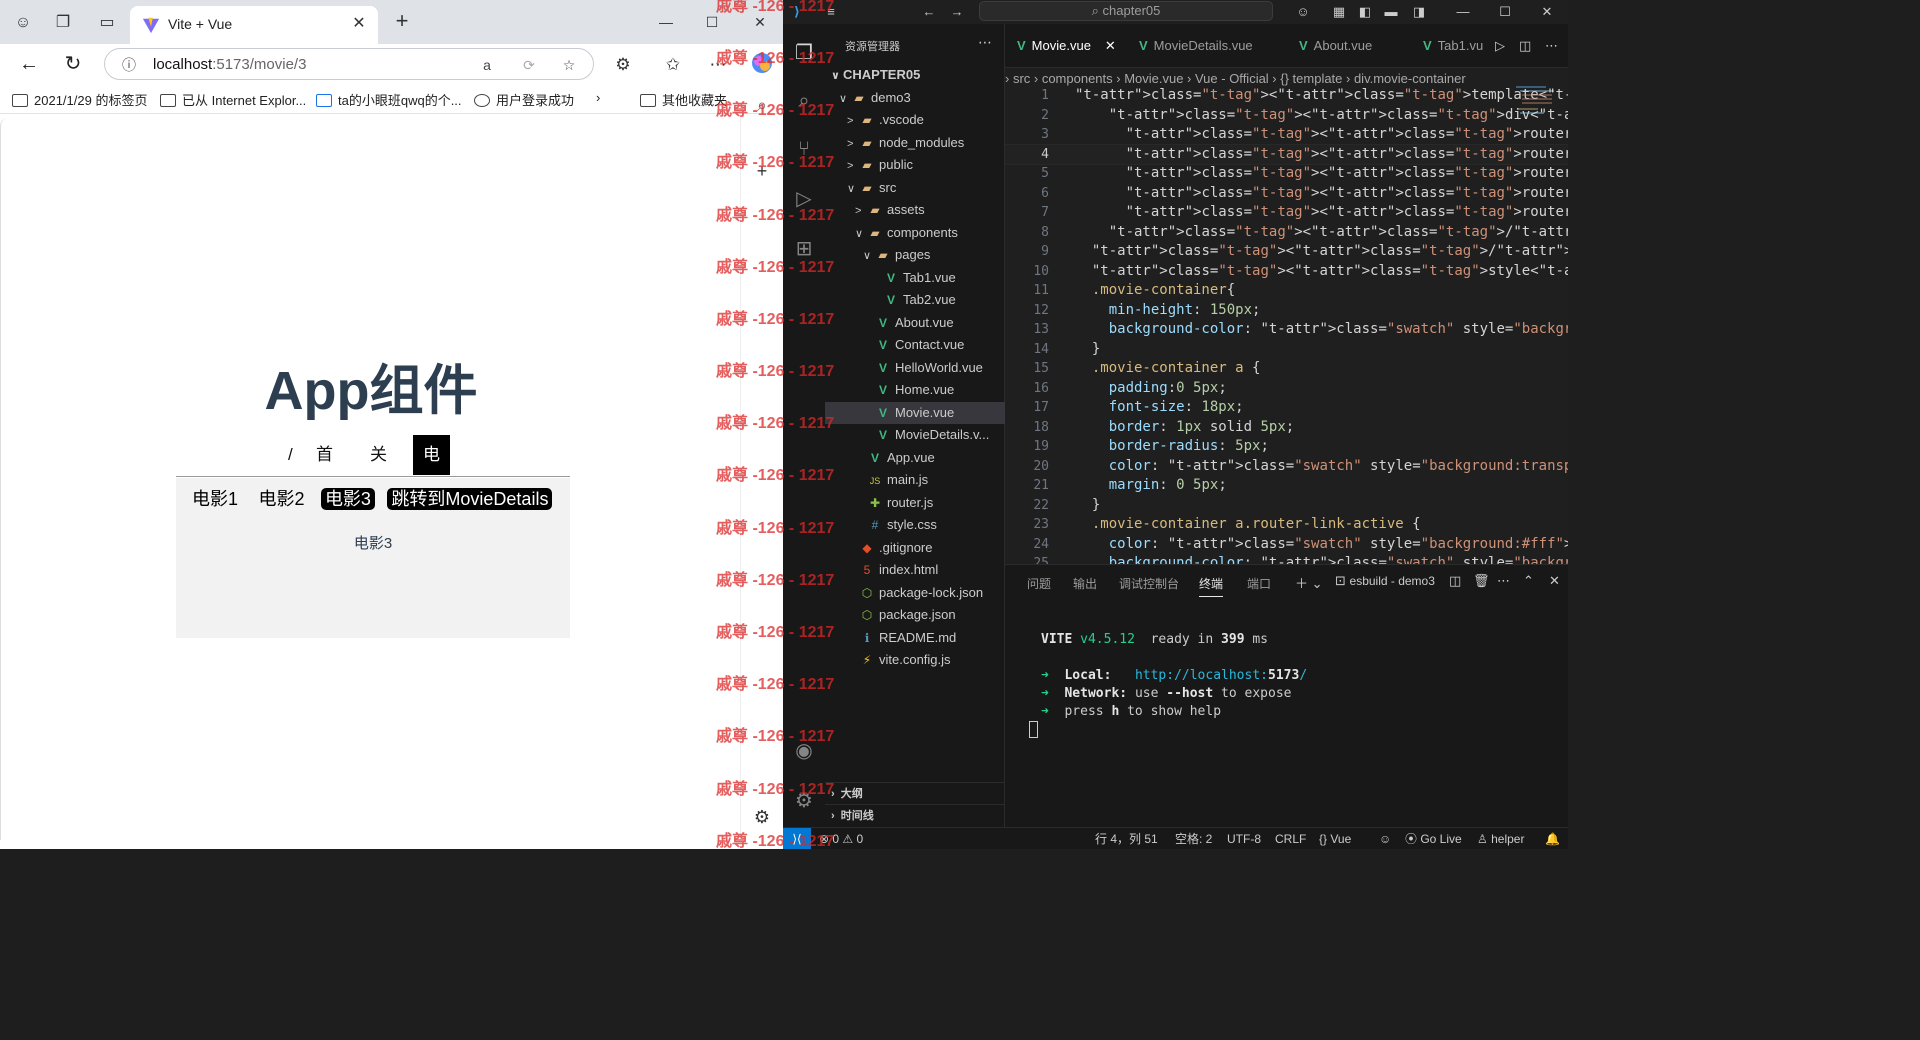  What do you see at coordinates (1149, 583) in the screenshot?
I see `panel-tab-debug-console: 调试控制台` at bounding box center [1149, 583].